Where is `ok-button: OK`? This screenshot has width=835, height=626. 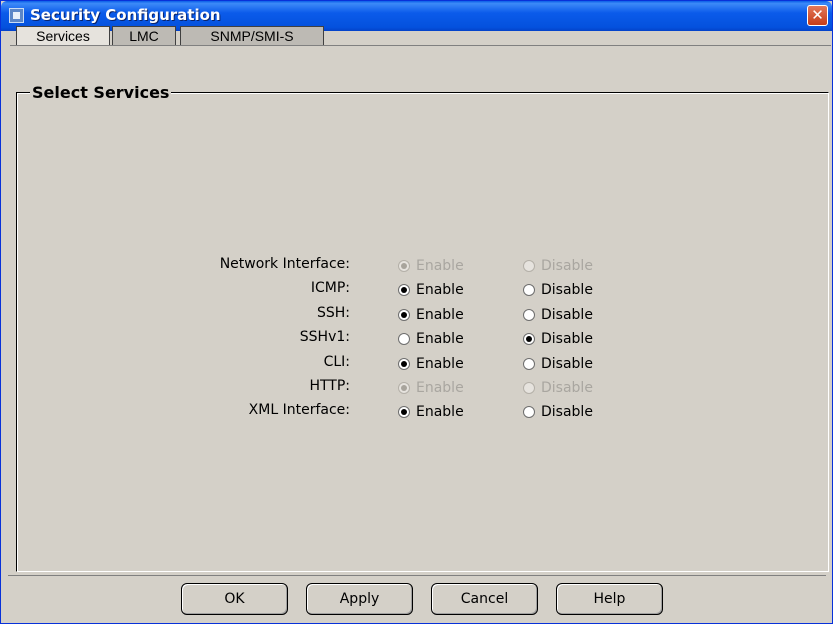
ok-button: OK is located at coordinates (234, 599).